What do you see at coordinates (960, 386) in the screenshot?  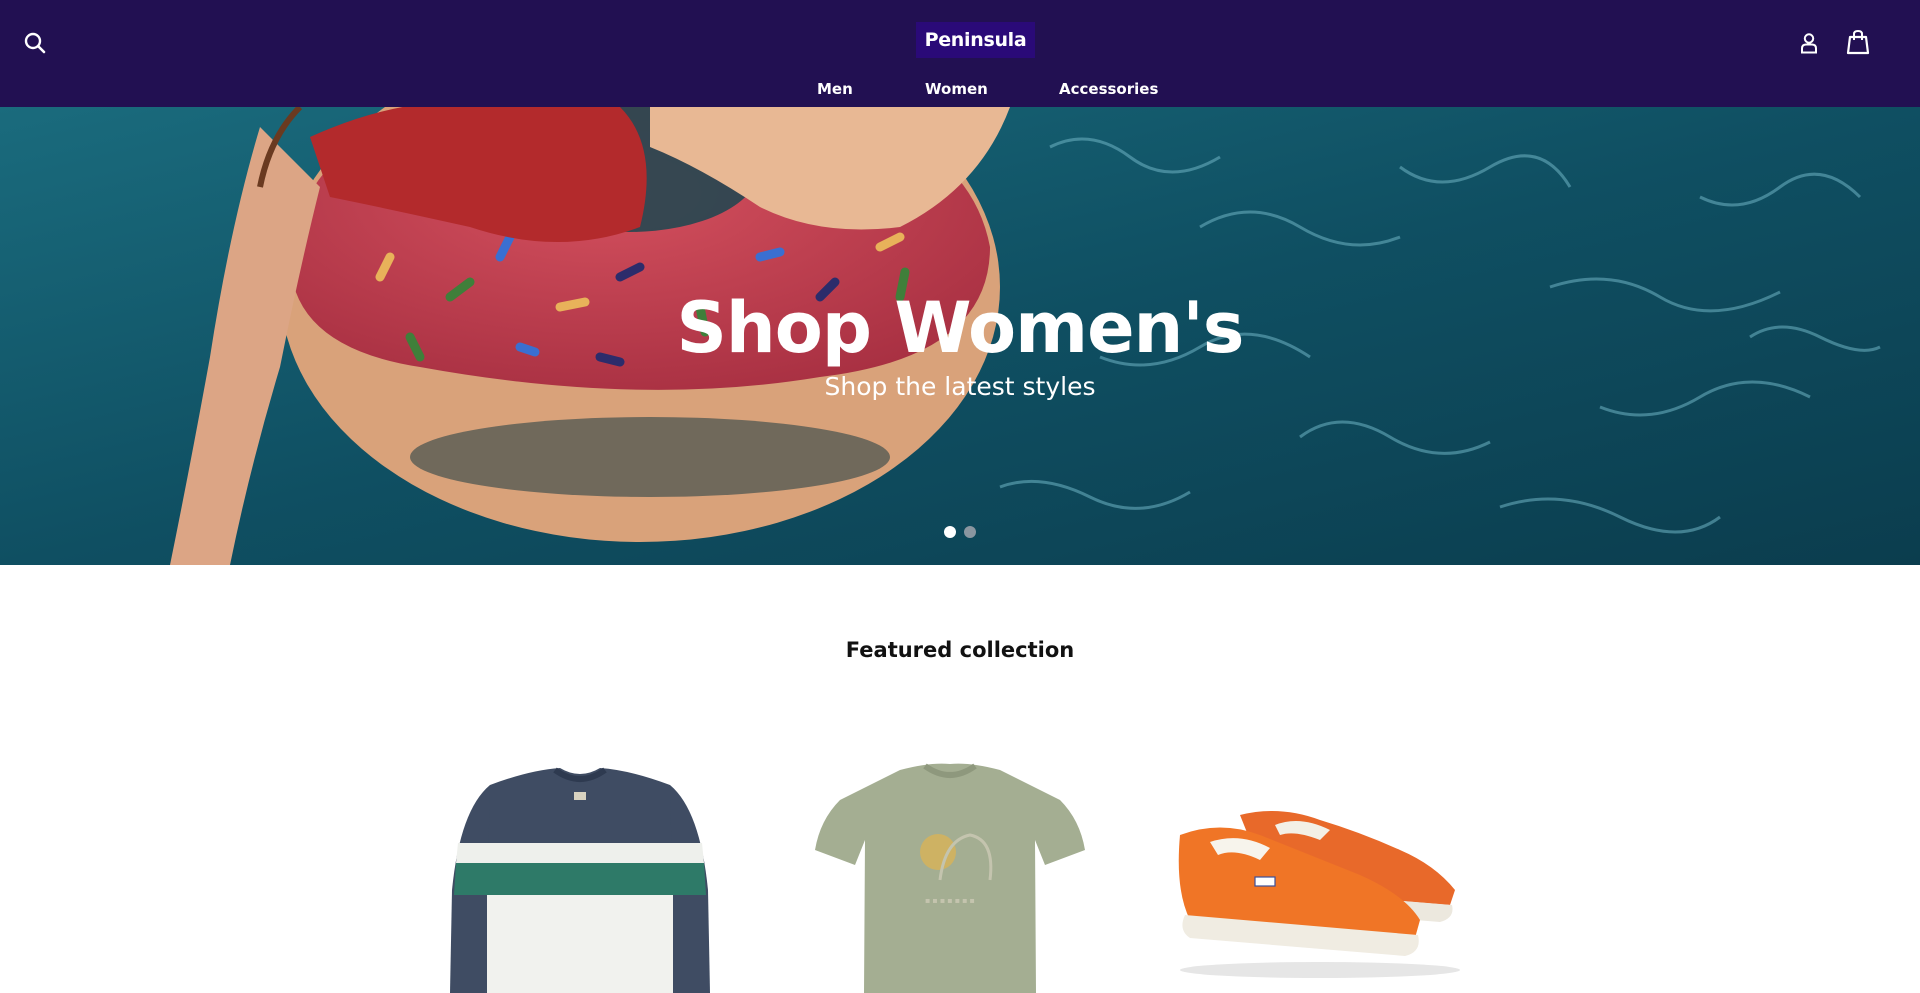 I see `hero-subtitle: Shop the latest styles` at bounding box center [960, 386].